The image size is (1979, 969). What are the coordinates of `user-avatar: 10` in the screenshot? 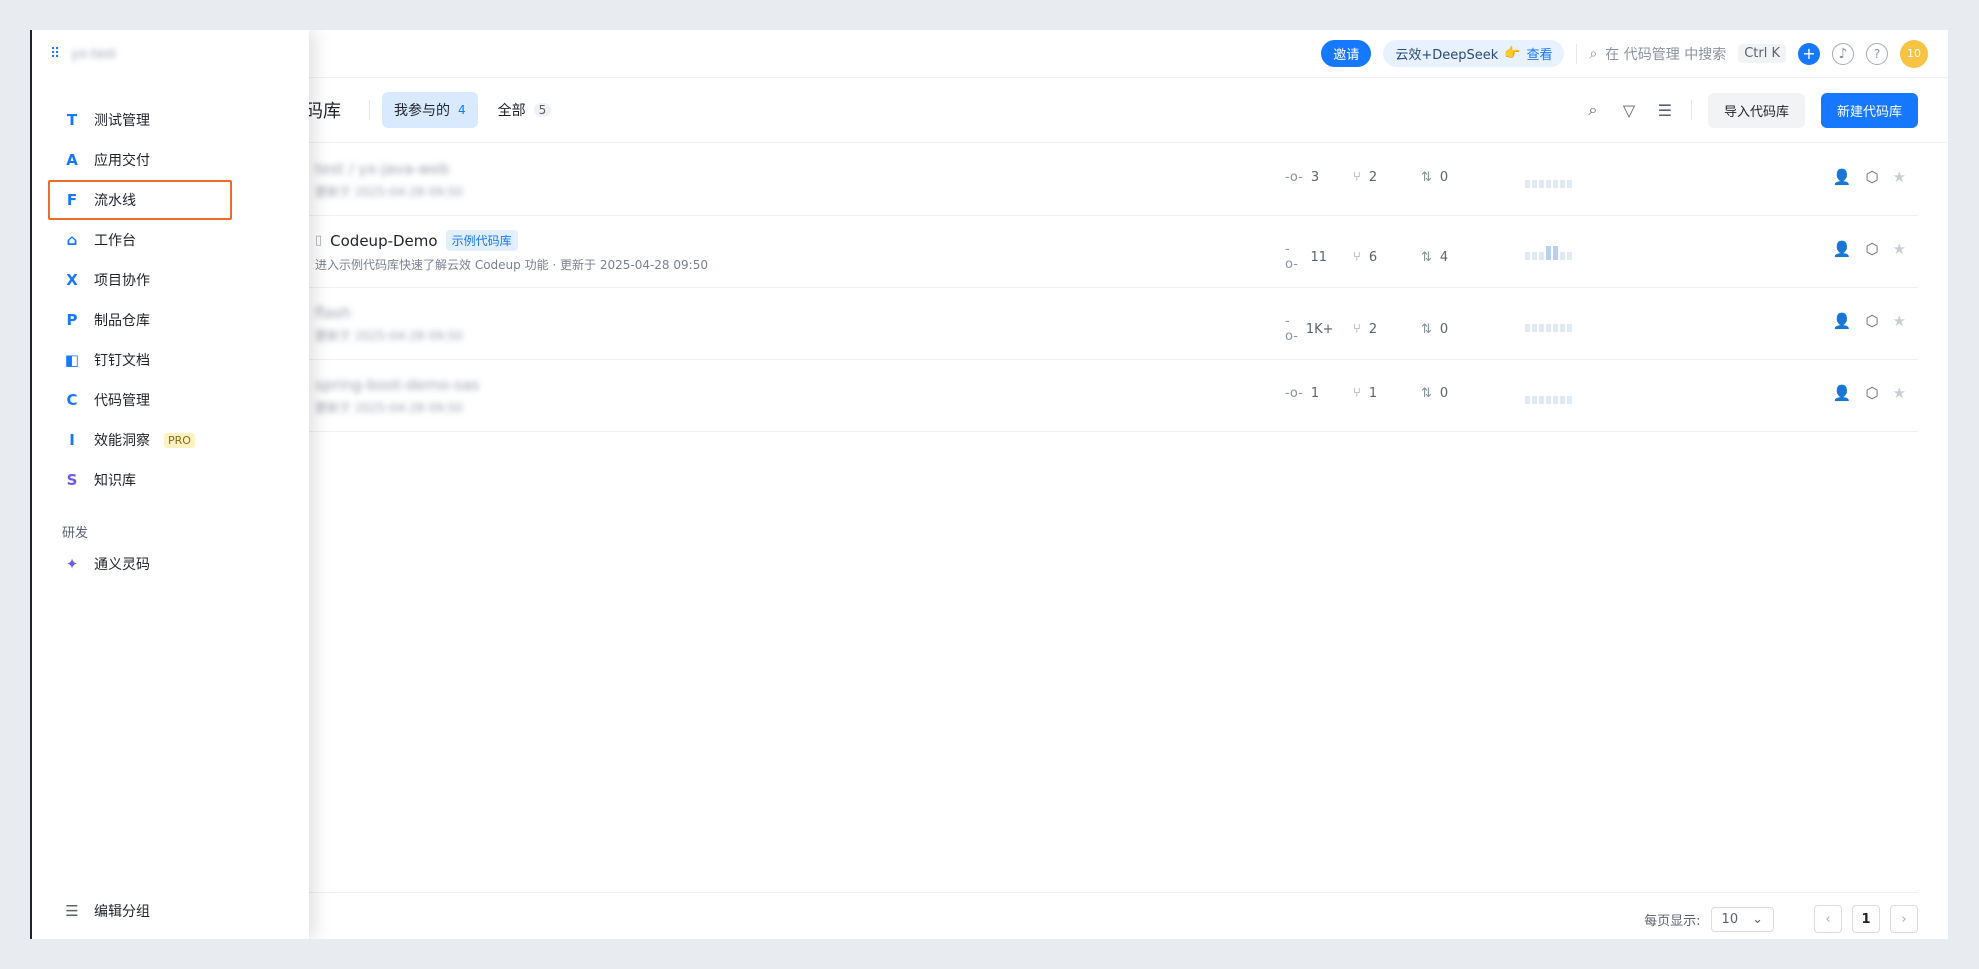 It's located at (1914, 53).